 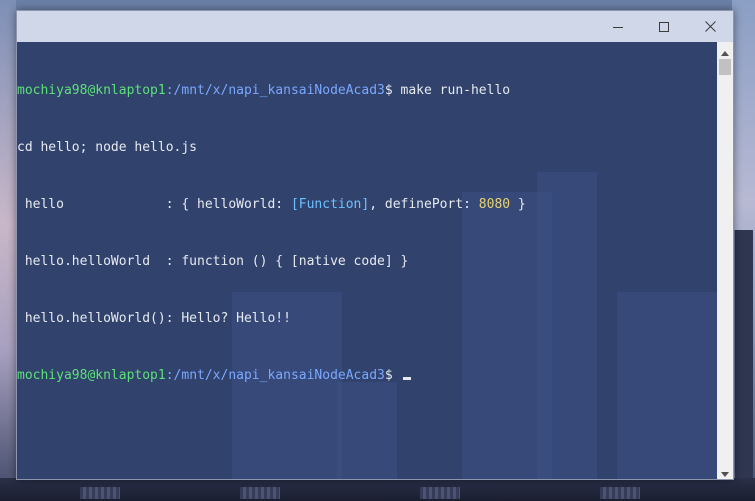 I want to click on port-number: 8080, so click(x=494, y=204).